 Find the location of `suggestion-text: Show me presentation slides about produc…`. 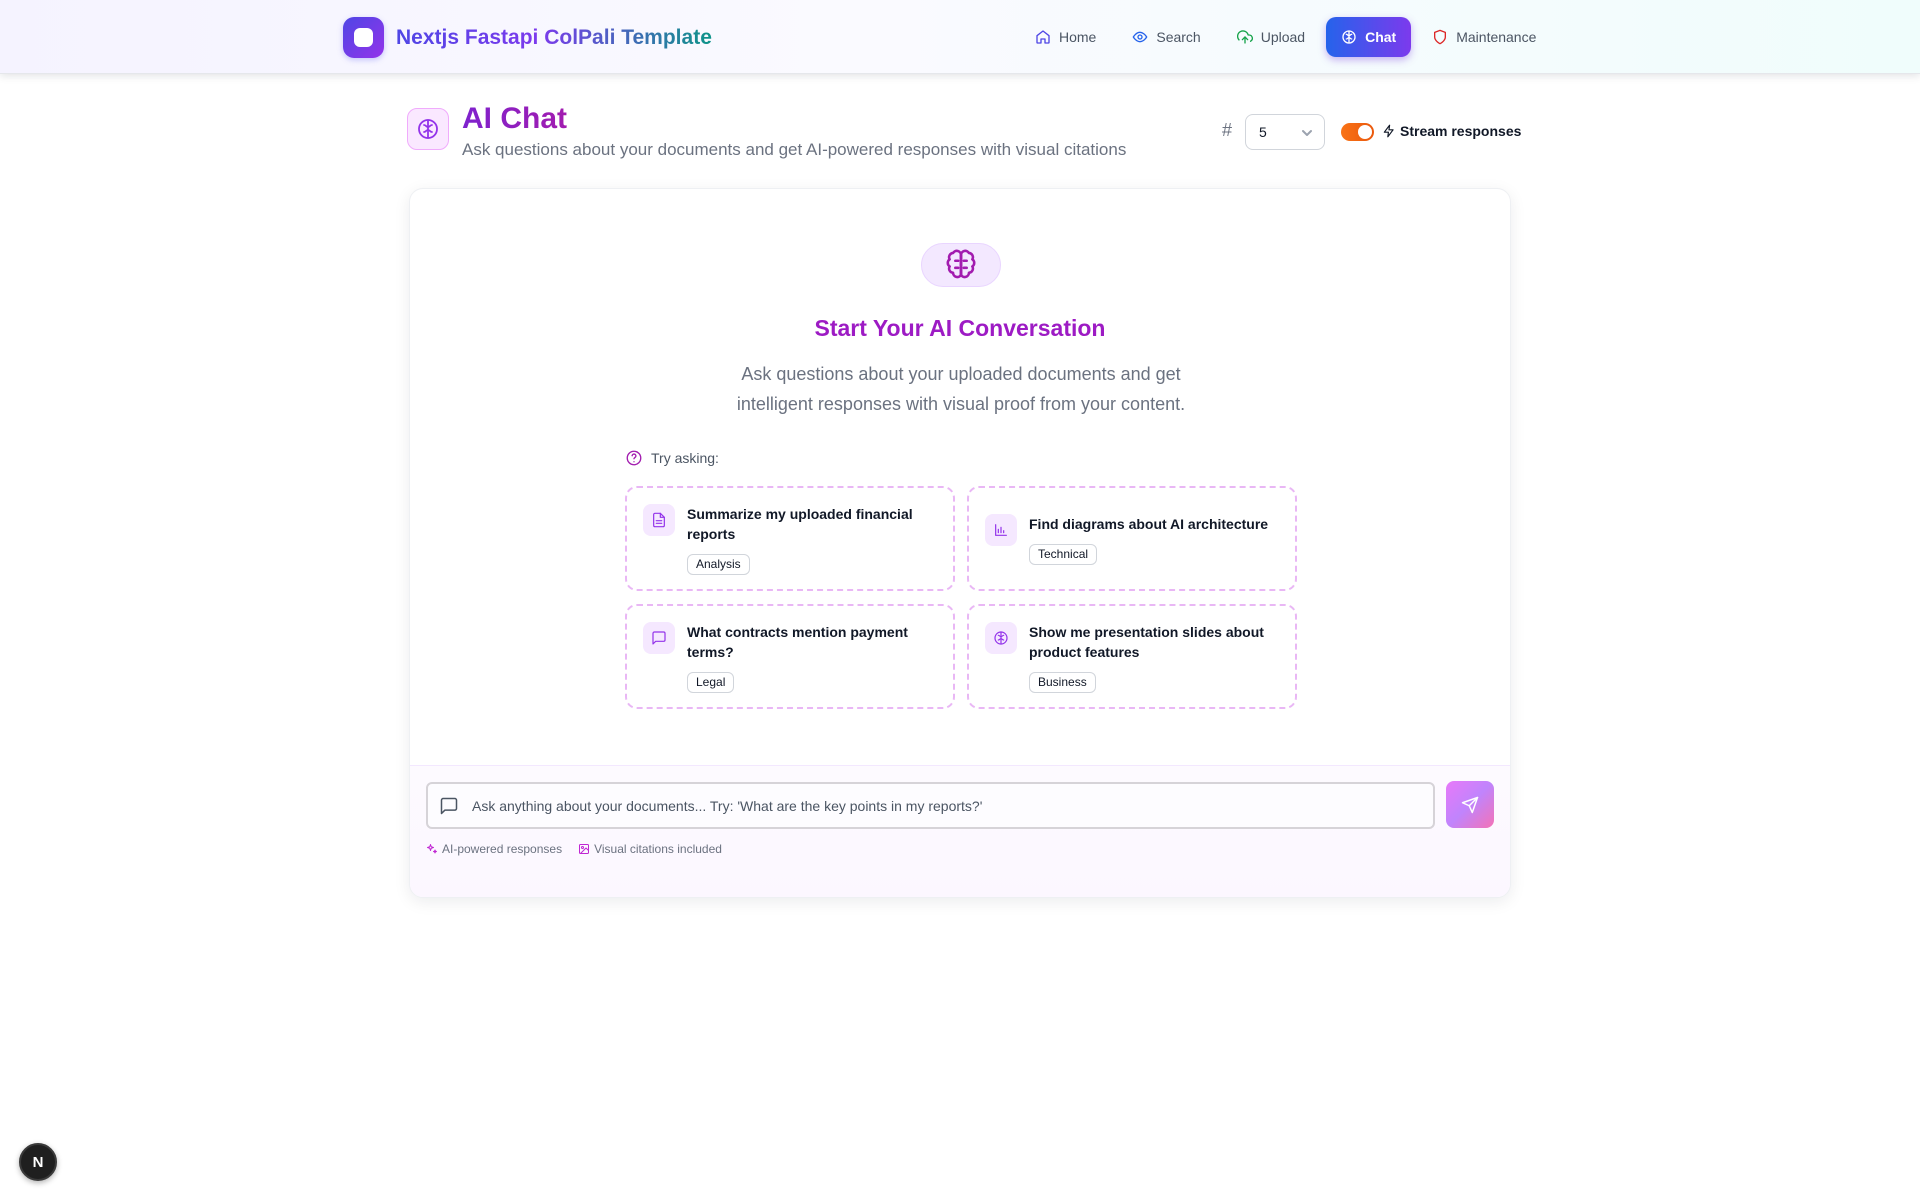

suggestion-text: Show me presentation slides about produc… is located at coordinates (1146, 642).